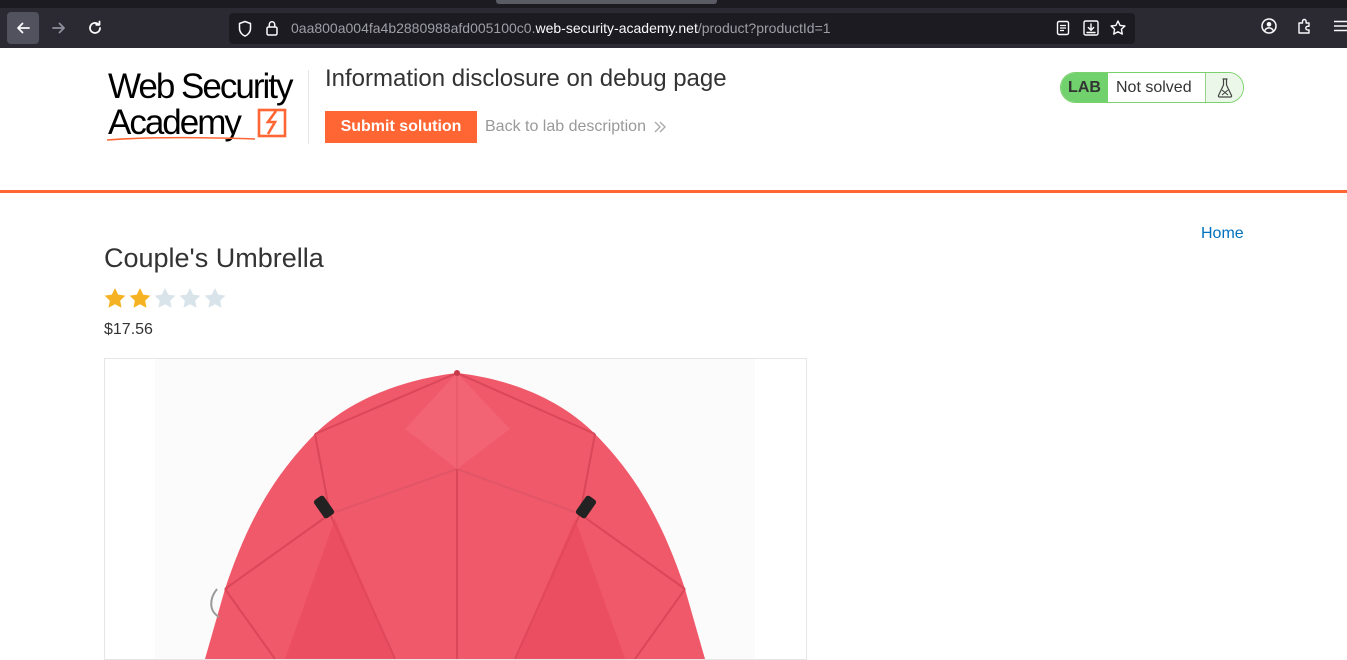 The width and height of the screenshot is (1347, 660). Describe the element at coordinates (207, 108) in the screenshot. I see `web-security-academy-logo: Web Security Academy` at that location.